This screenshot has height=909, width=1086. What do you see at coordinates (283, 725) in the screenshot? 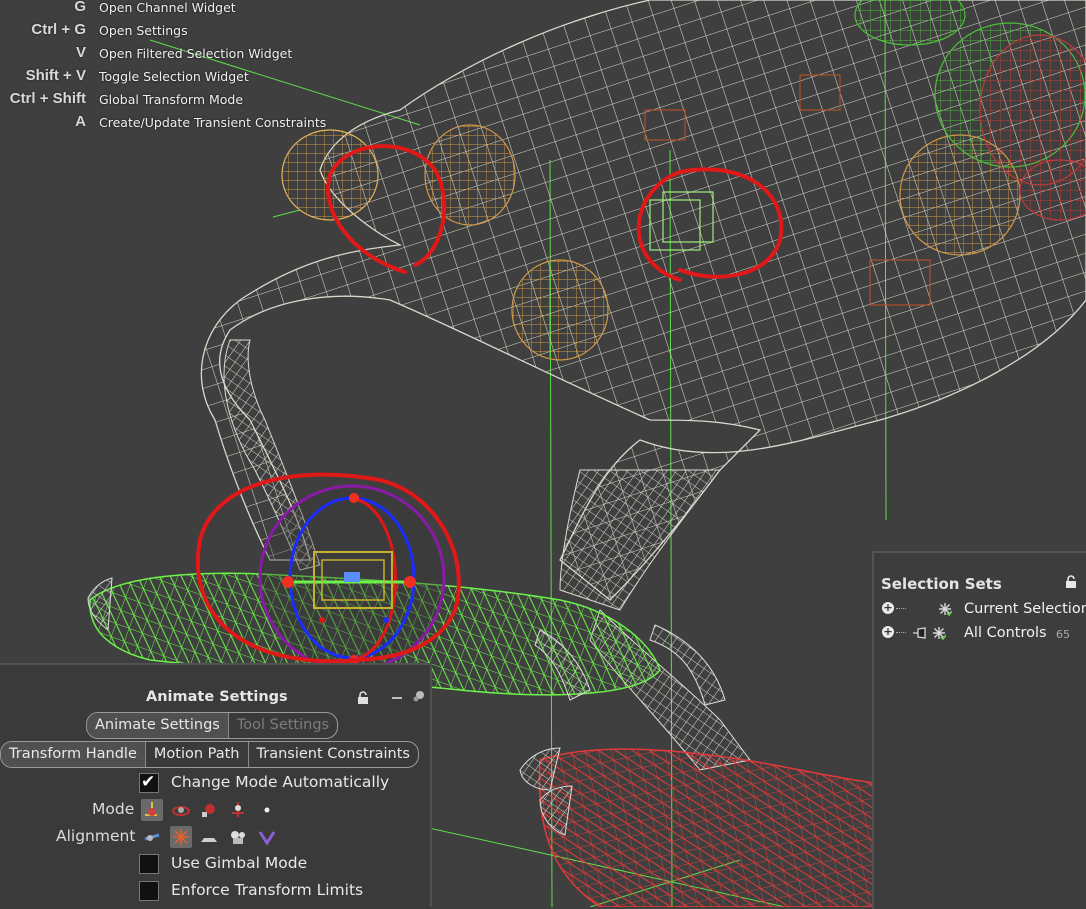
I see `tab-tool-settings: Tool Settings` at bounding box center [283, 725].